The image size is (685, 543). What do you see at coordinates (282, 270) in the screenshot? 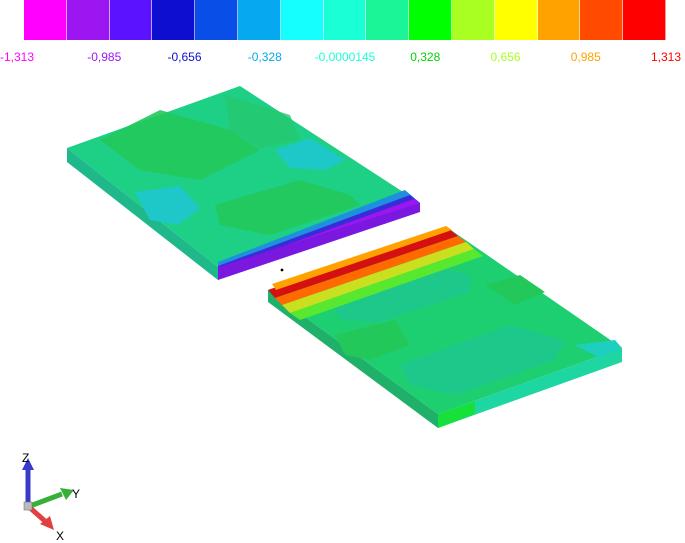
I see `gap-point-marker` at bounding box center [282, 270].